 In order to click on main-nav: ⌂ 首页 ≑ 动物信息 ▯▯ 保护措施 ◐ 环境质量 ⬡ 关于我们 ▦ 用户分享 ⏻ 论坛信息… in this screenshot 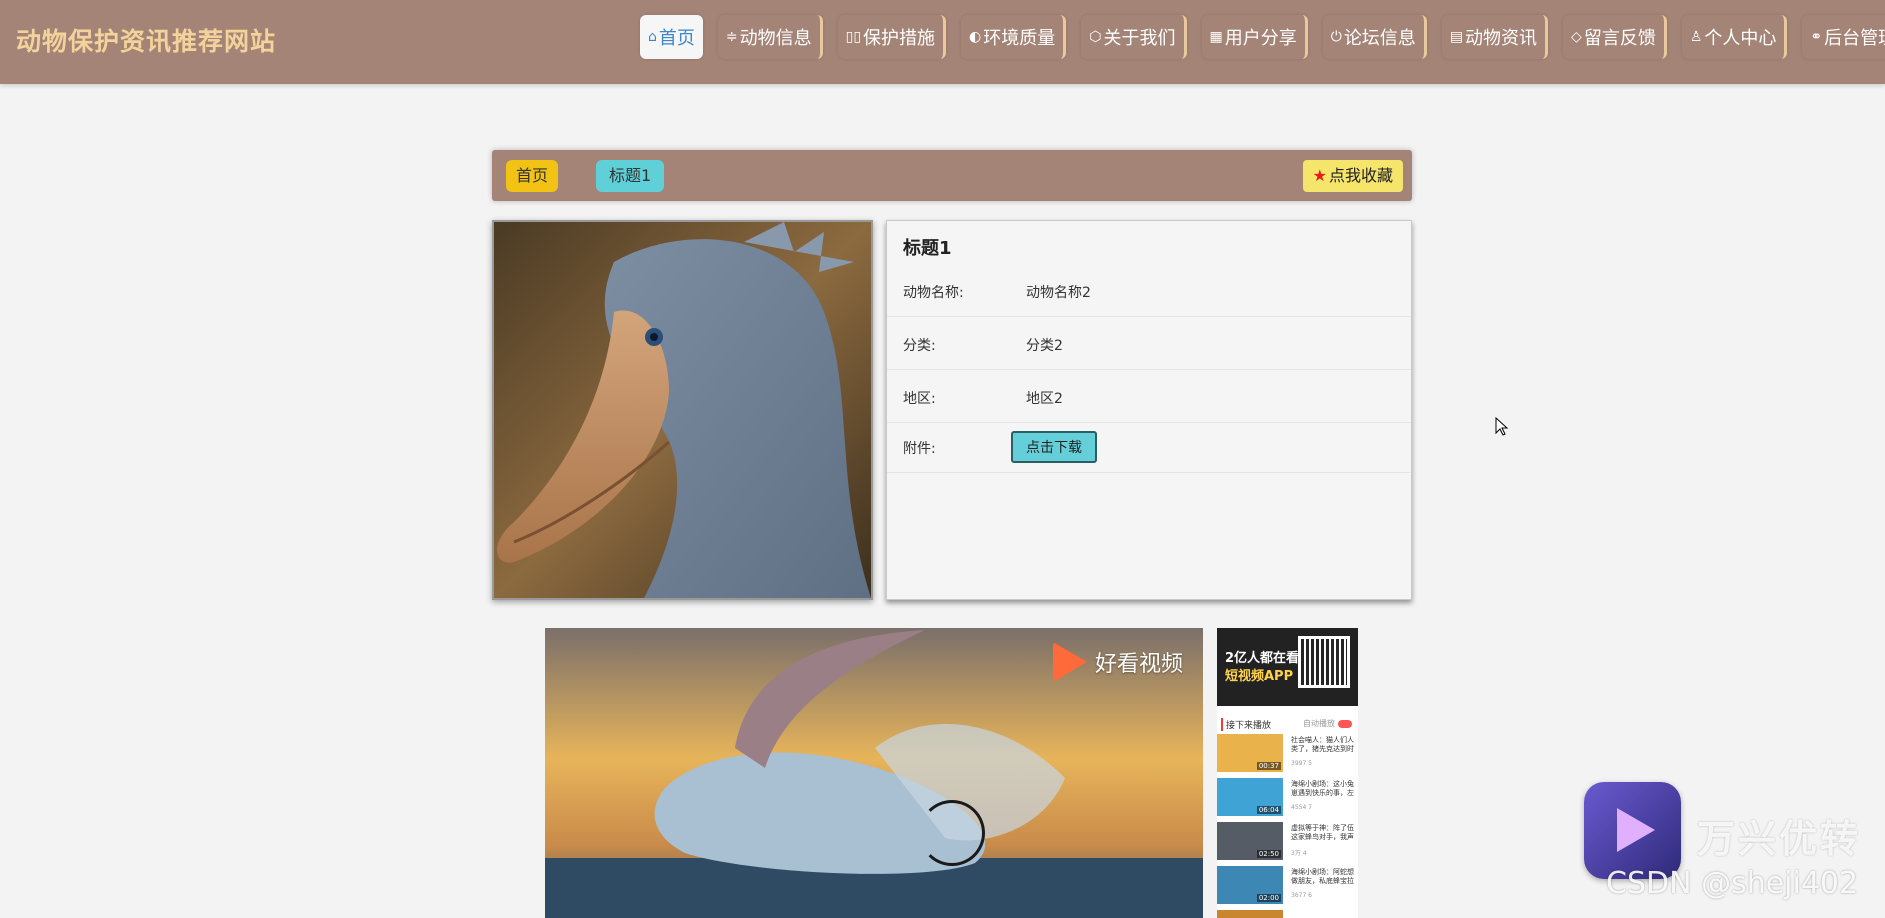, I will do `click(1262, 37)`.